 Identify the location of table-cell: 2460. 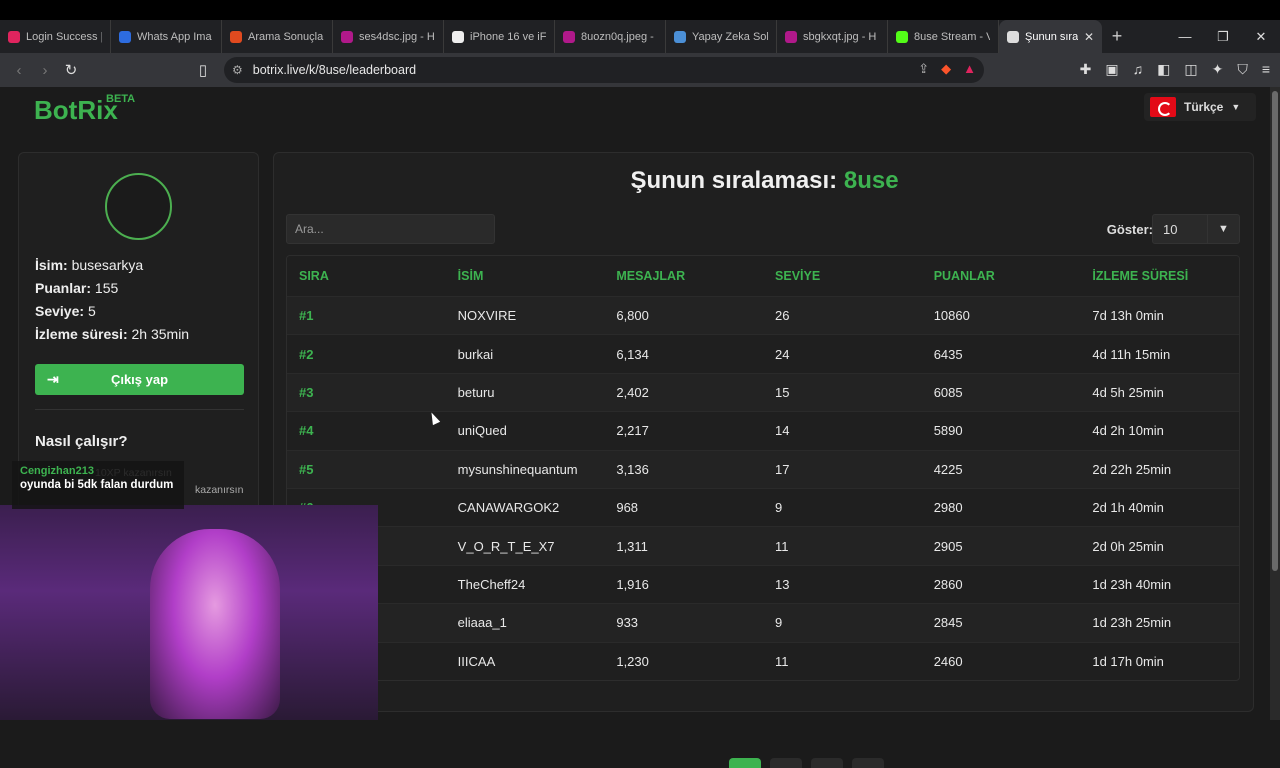
(948, 661).